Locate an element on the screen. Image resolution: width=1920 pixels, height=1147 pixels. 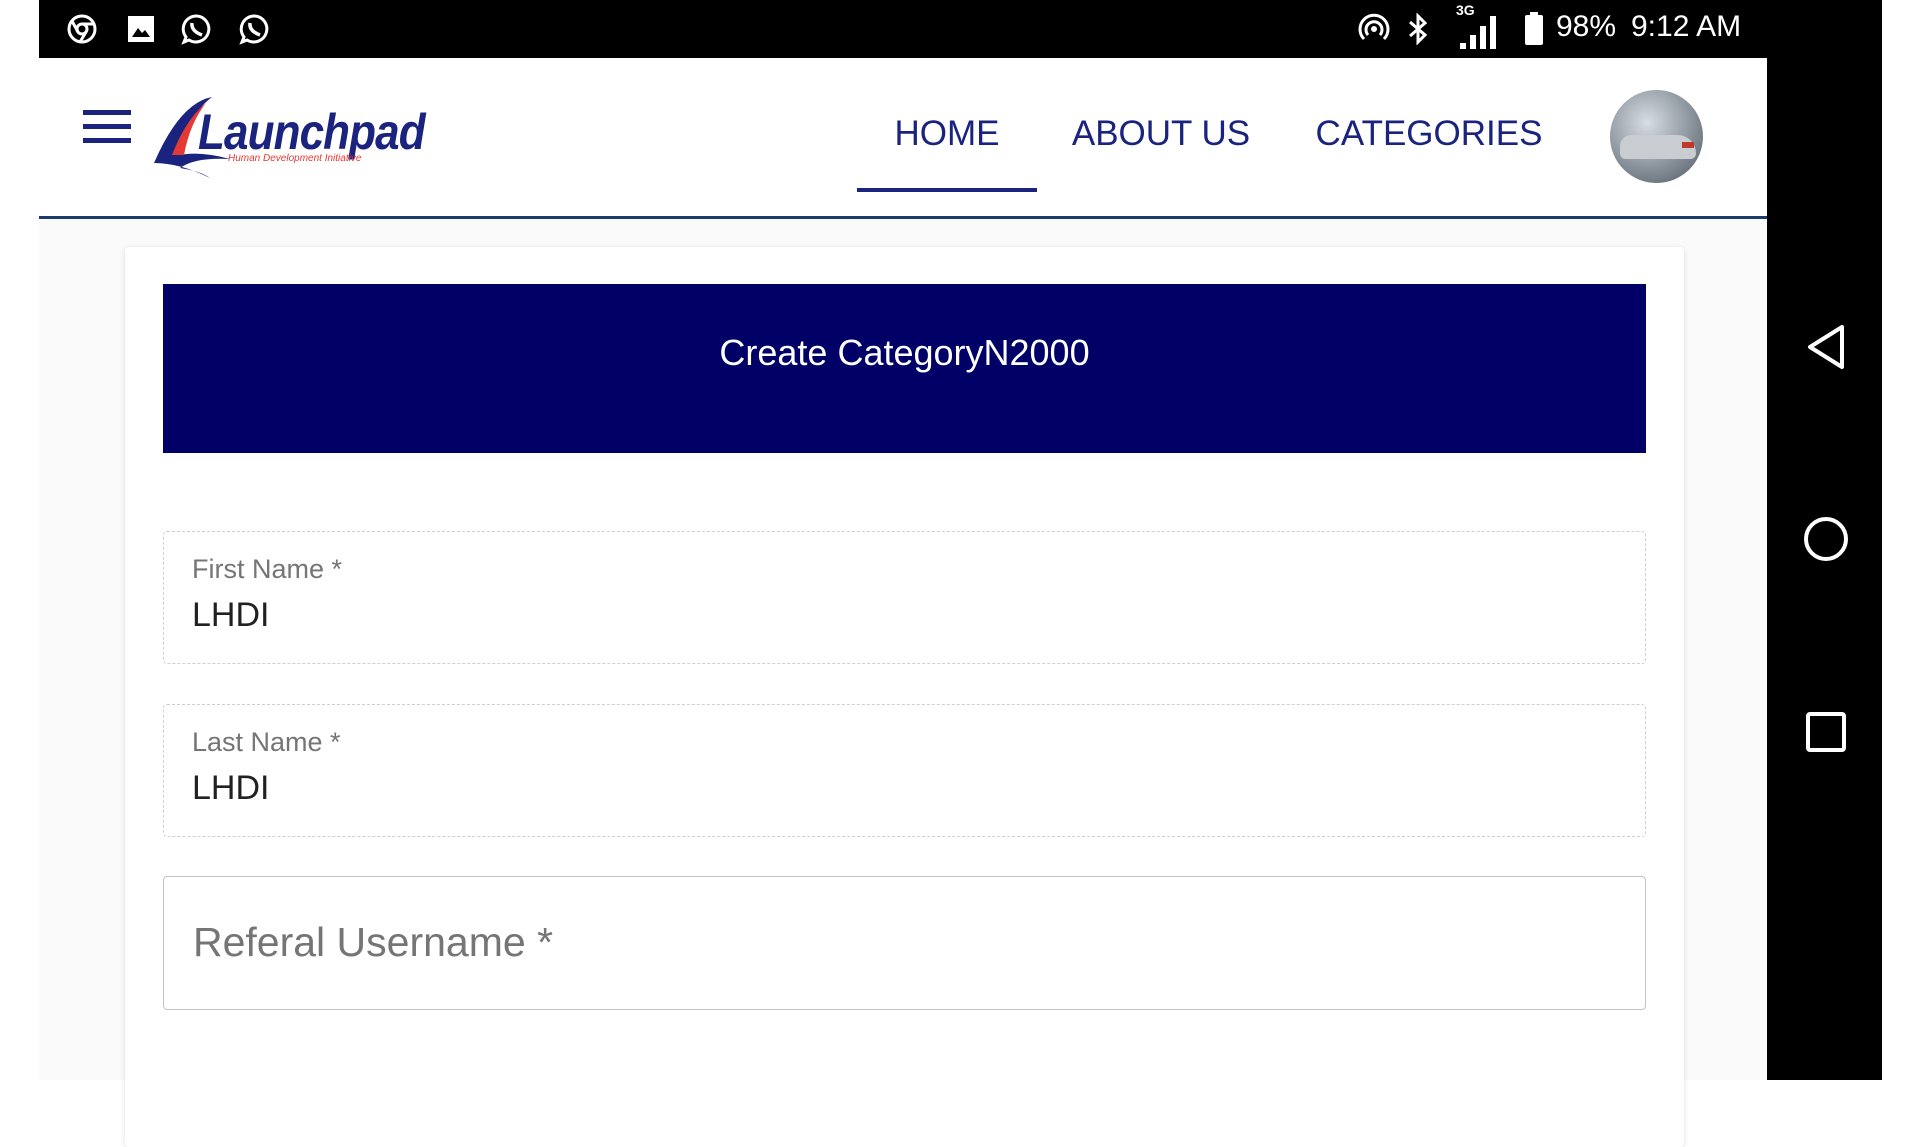
form-title: Create CategoryN2000 is located at coordinates (904, 352).